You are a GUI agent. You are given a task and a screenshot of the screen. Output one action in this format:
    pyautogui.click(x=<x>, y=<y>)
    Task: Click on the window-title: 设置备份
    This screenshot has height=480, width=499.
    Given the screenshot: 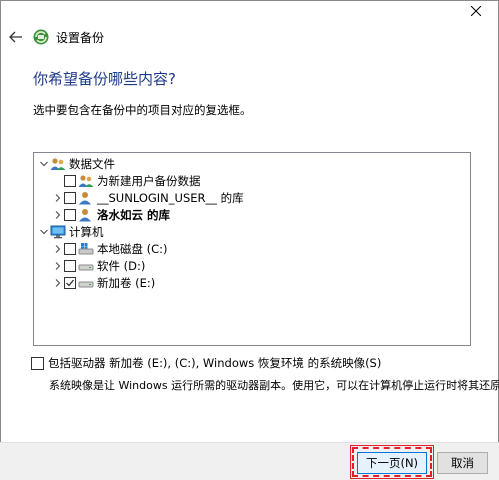 What is the action you would take?
    pyautogui.click(x=80, y=37)
    